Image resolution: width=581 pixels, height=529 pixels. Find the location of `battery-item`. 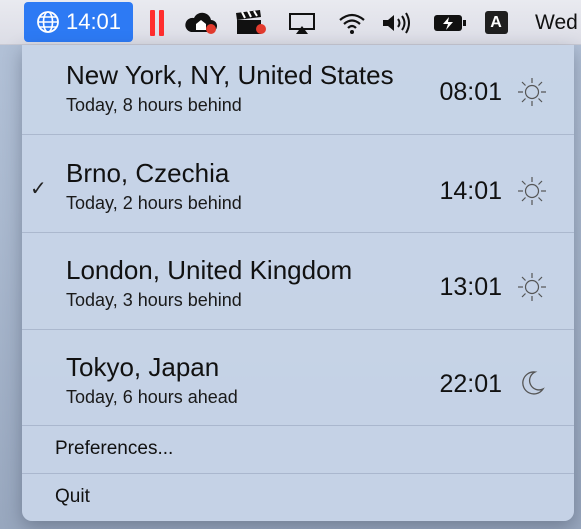

battery-item is located at coordinates (450, 22).